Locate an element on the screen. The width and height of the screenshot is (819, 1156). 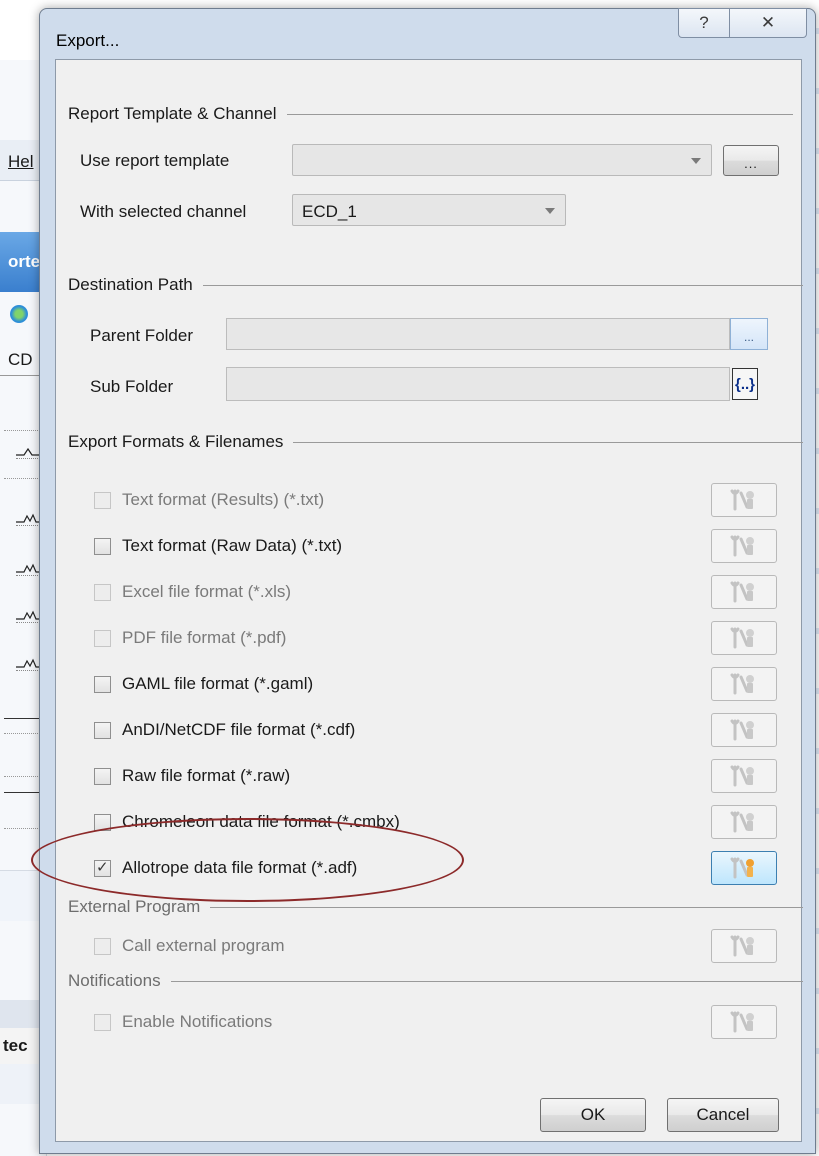
enable-notifications-row: Enable Notifications is located at coordinates (183, 1022).